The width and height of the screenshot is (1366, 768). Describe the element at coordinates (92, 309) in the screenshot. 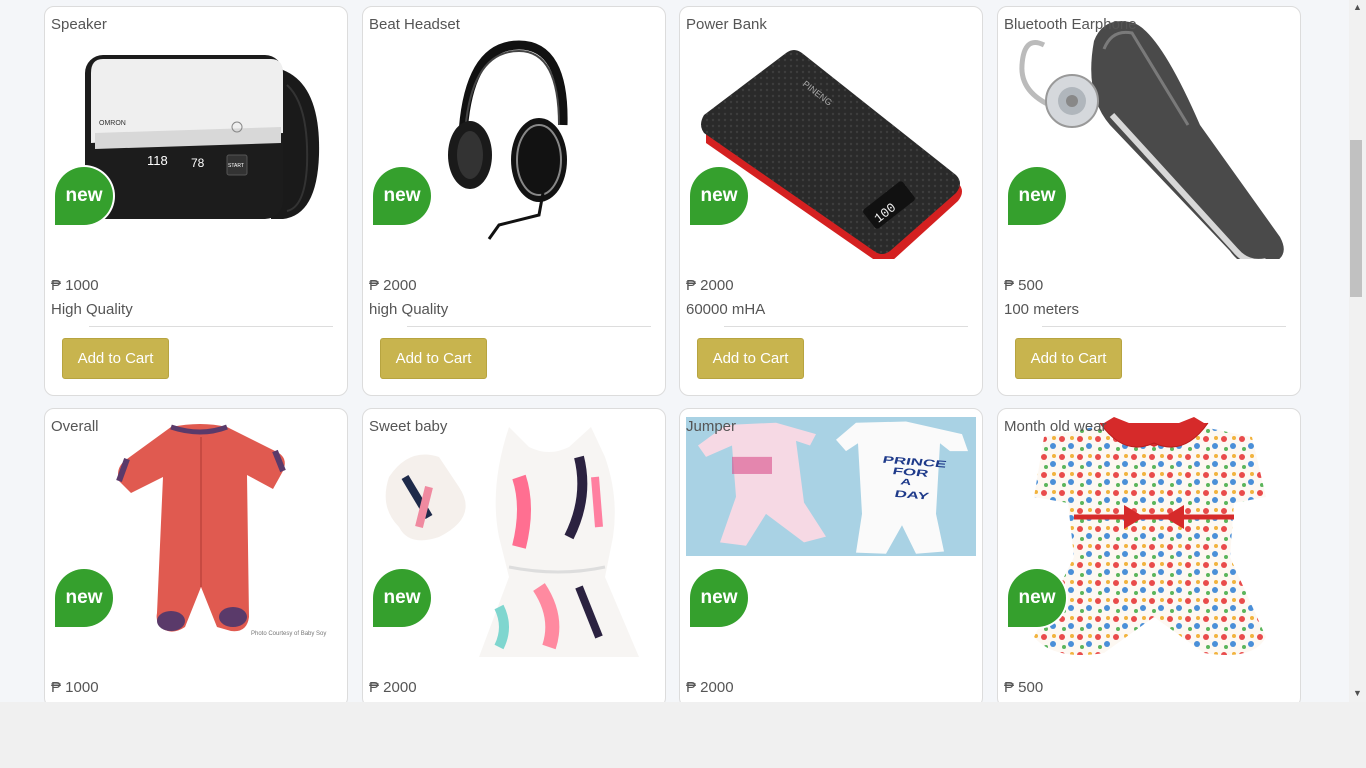

I see `product-description: High Quality` at that location.